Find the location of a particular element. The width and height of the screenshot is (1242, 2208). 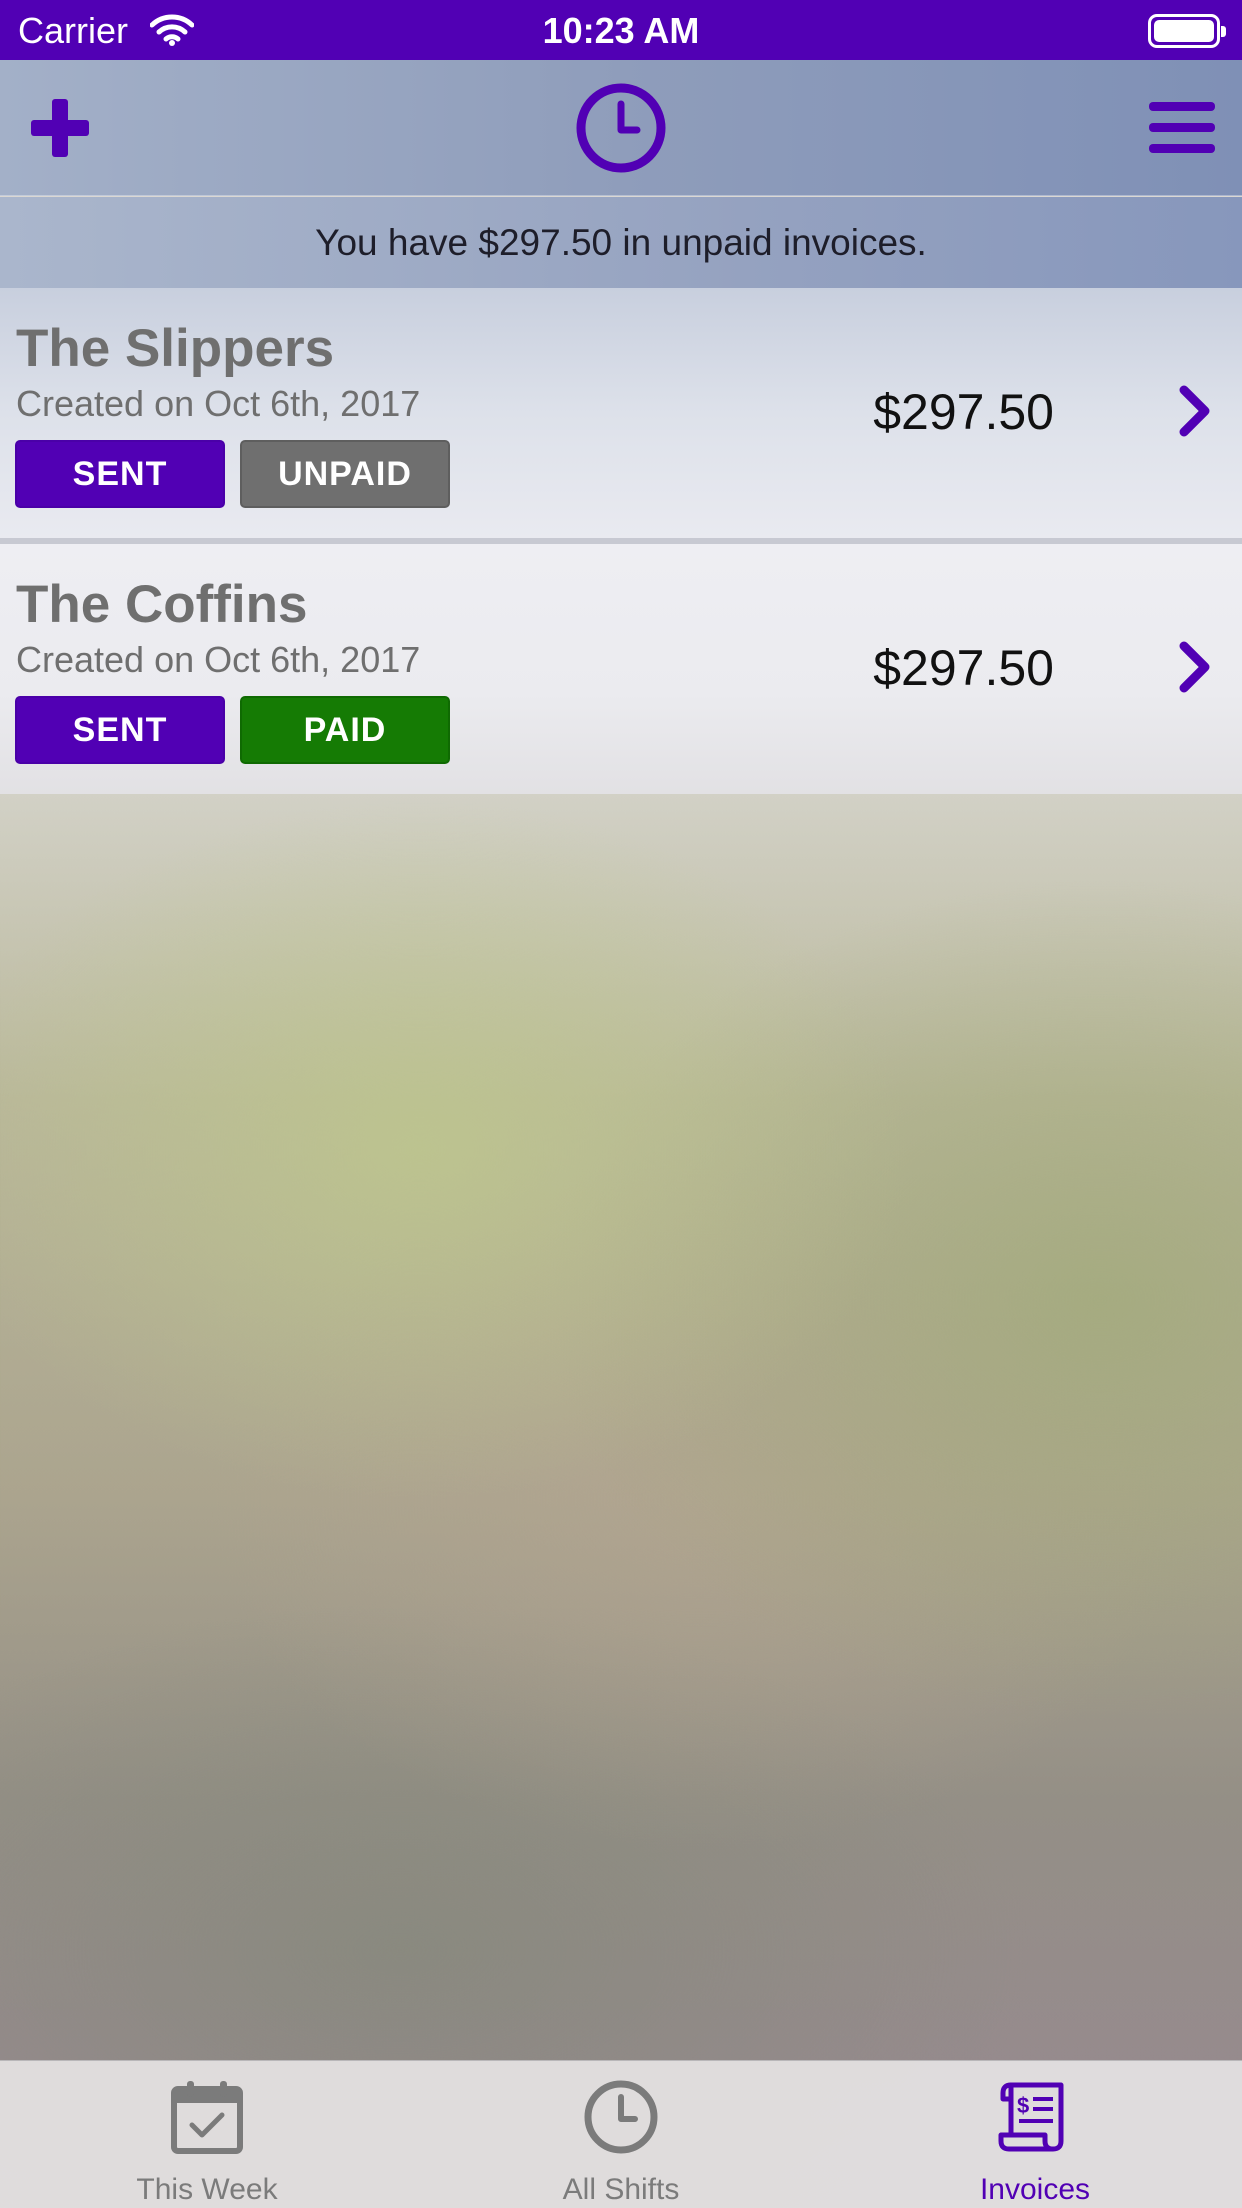

add-button is located at coordinates (60, 128).